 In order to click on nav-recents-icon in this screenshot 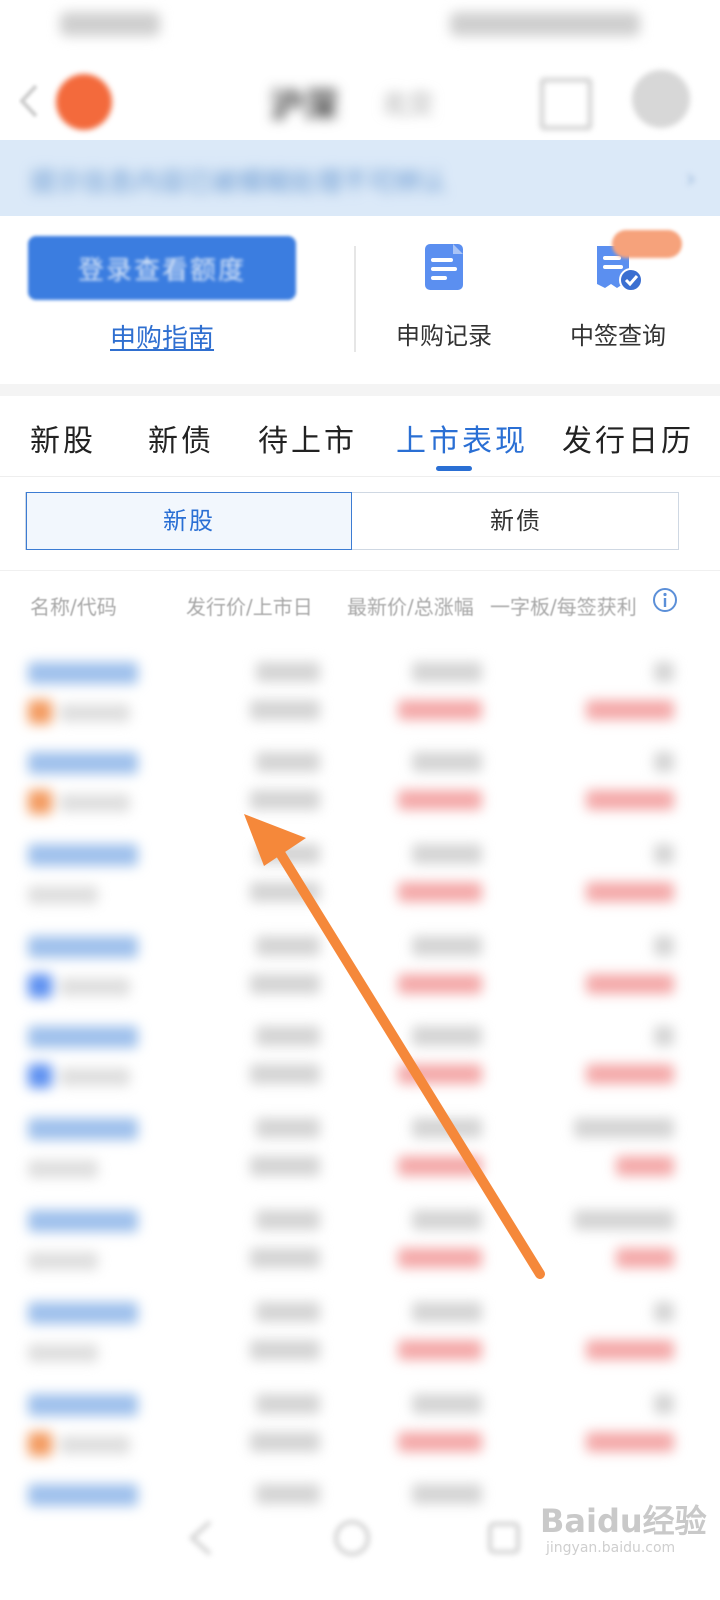, I will do `click(504, 1538)`.